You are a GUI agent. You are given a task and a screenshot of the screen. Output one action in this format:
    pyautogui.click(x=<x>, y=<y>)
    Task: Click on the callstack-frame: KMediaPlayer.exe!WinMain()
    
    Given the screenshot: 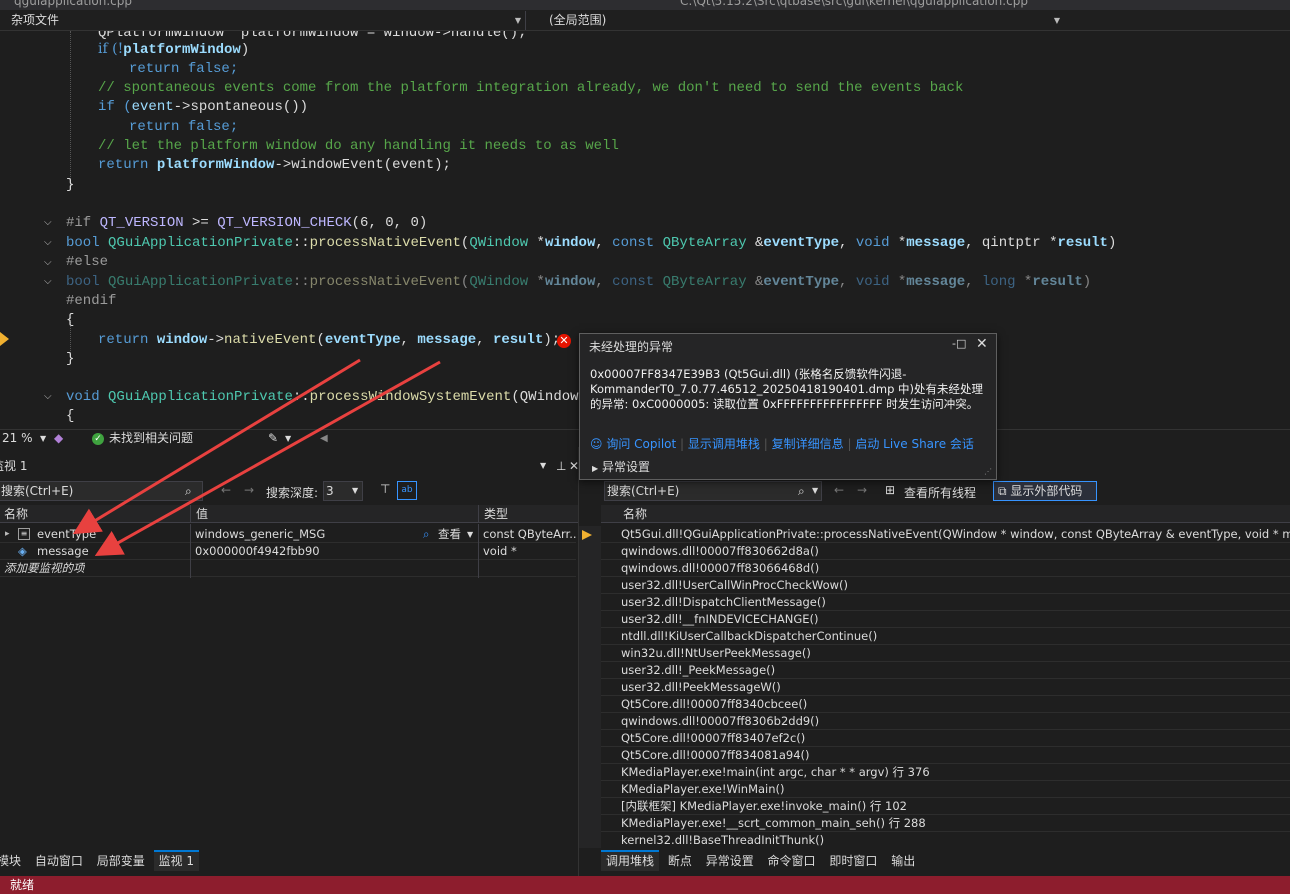 What is the action you would take?
    pyautogui.click(x=945, y=789)
    